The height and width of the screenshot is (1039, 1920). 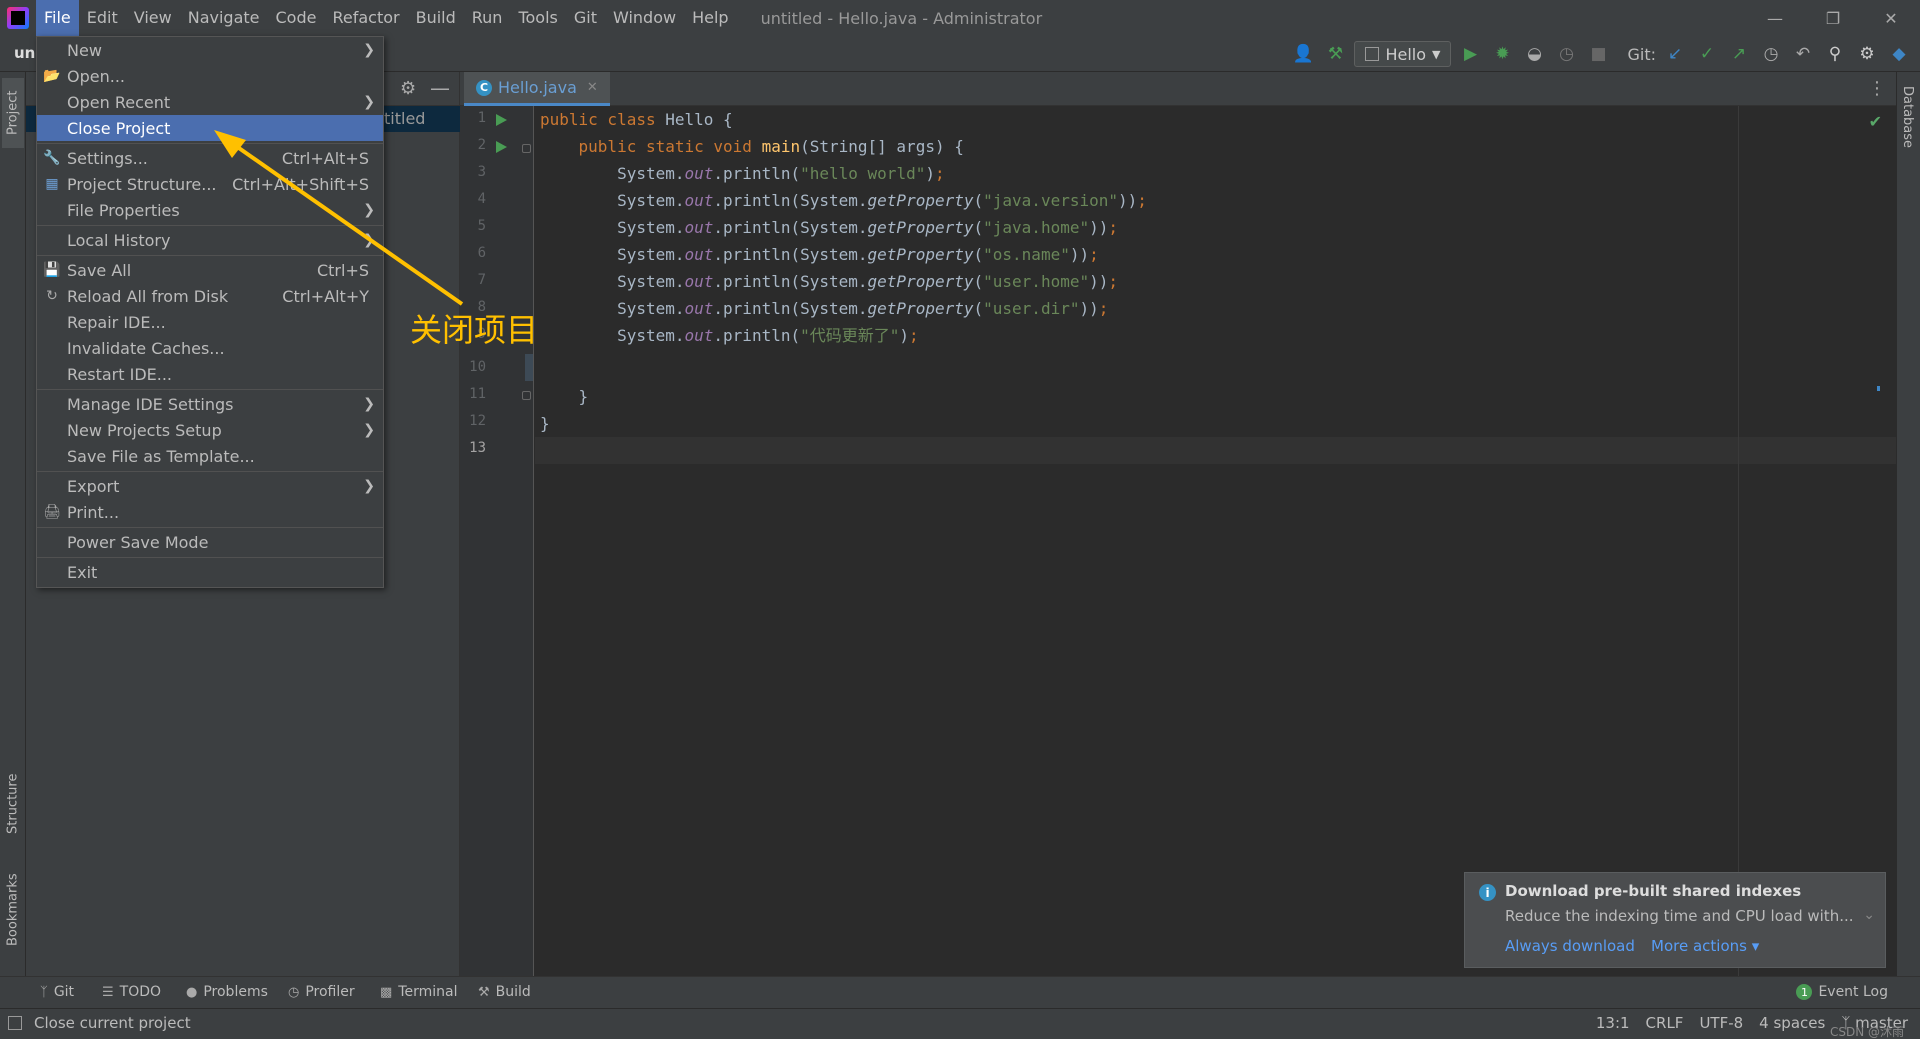 What do you see at coordinates (140, 992) in the screenshot?
I see `tool-tab-label: TODO` at bounding box center [140, 992].